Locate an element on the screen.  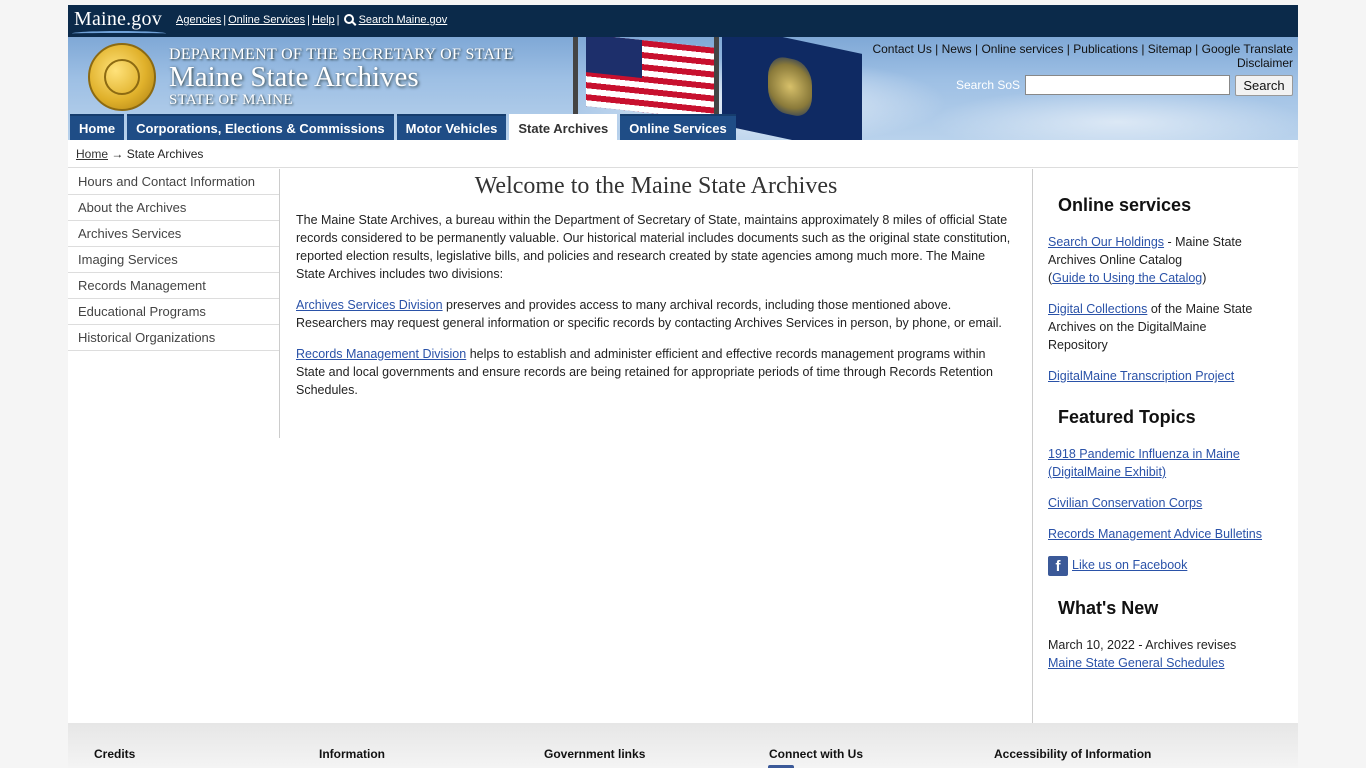
facebook-item: f Like us on Facebook is located at coordinates (1155, 566).